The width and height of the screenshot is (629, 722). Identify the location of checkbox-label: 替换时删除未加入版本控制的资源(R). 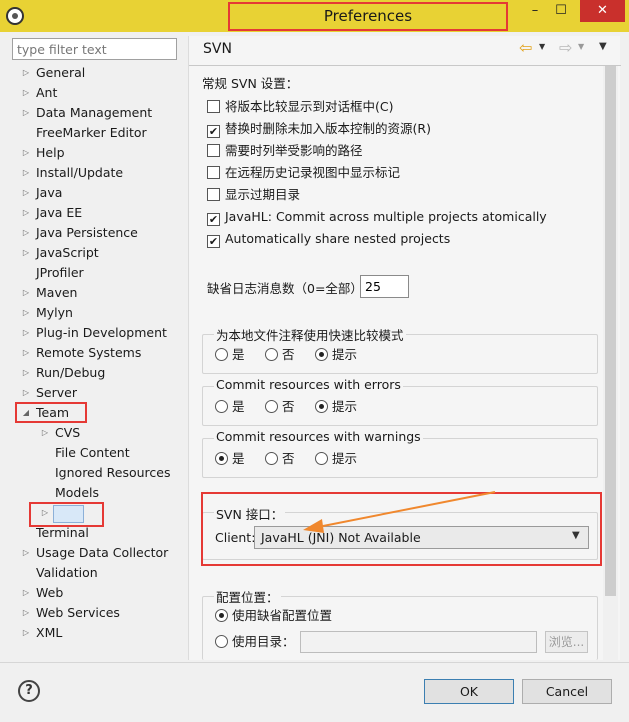
(328, 128).